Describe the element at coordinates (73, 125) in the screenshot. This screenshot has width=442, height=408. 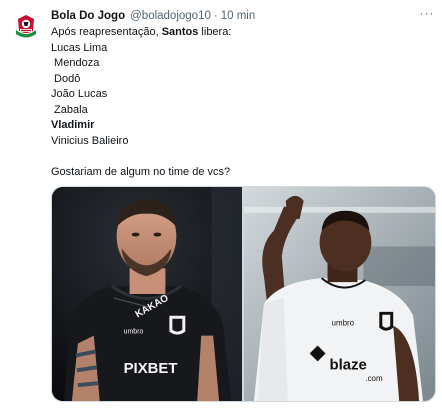
I see `bold-text: Vladimir` at that location.